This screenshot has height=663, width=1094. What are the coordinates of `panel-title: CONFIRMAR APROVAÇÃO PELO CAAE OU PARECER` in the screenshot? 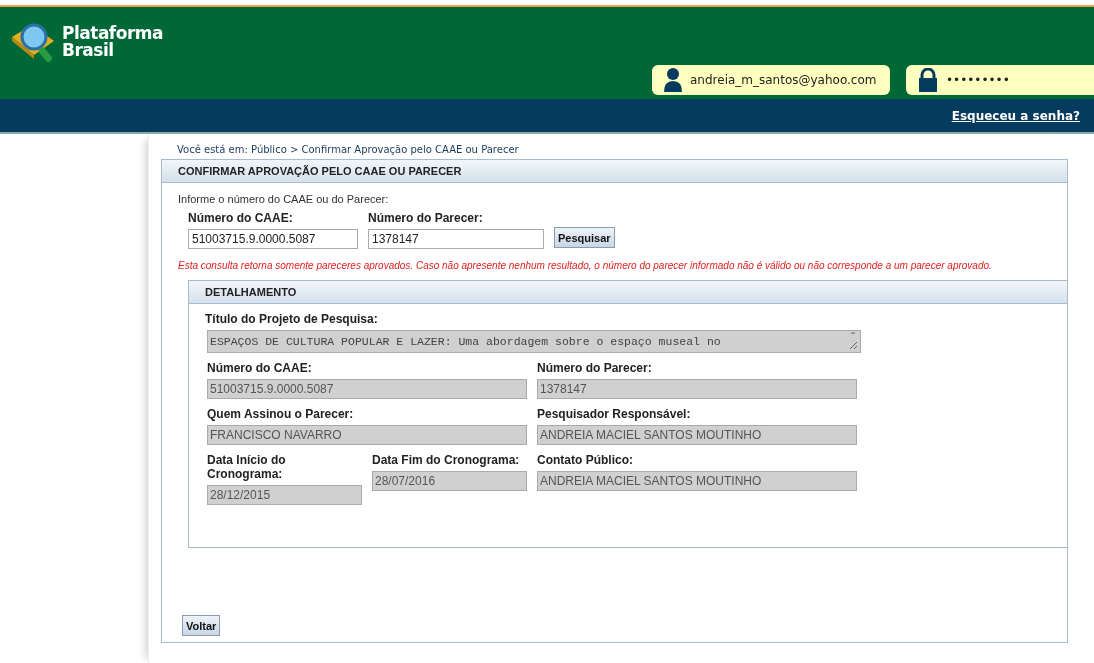 It's located at (614, 171).